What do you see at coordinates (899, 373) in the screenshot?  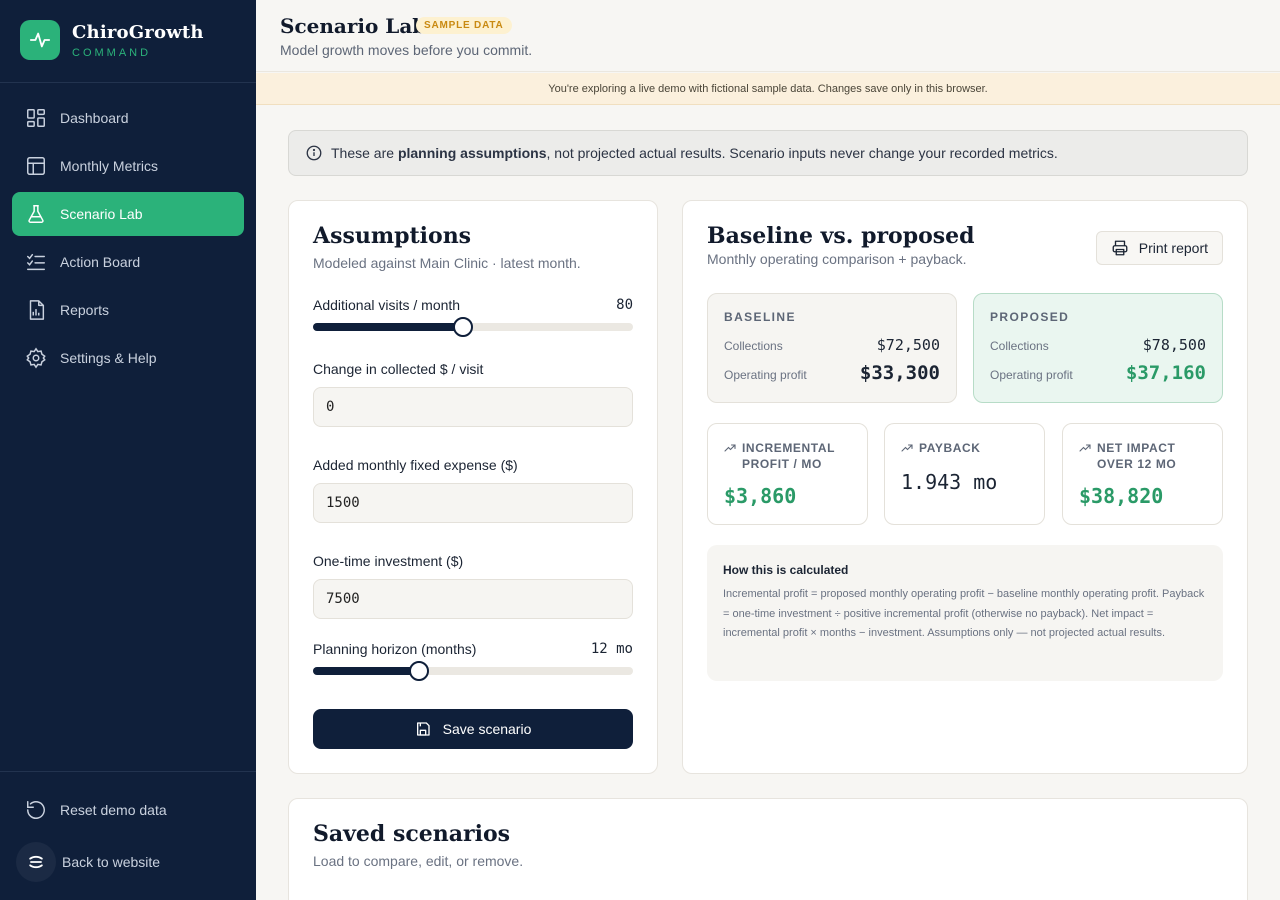 I see `baseline-profit-value: $33,300` at bounding box center [899, 373].